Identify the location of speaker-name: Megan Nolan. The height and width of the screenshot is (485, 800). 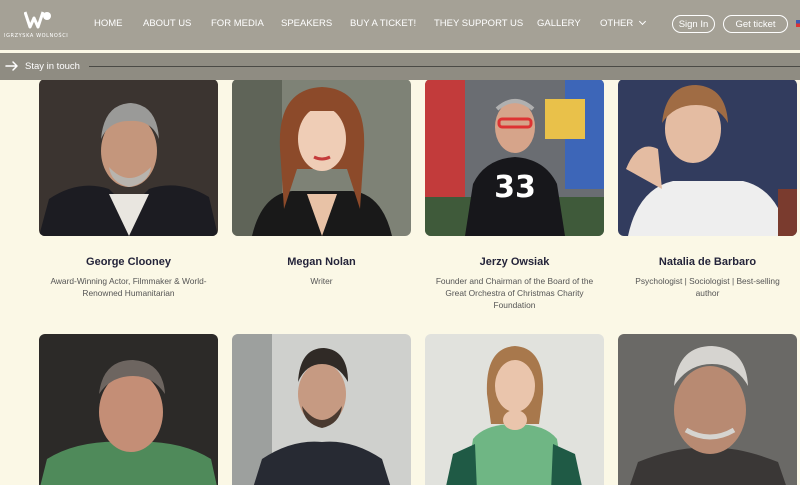
(321, 262).